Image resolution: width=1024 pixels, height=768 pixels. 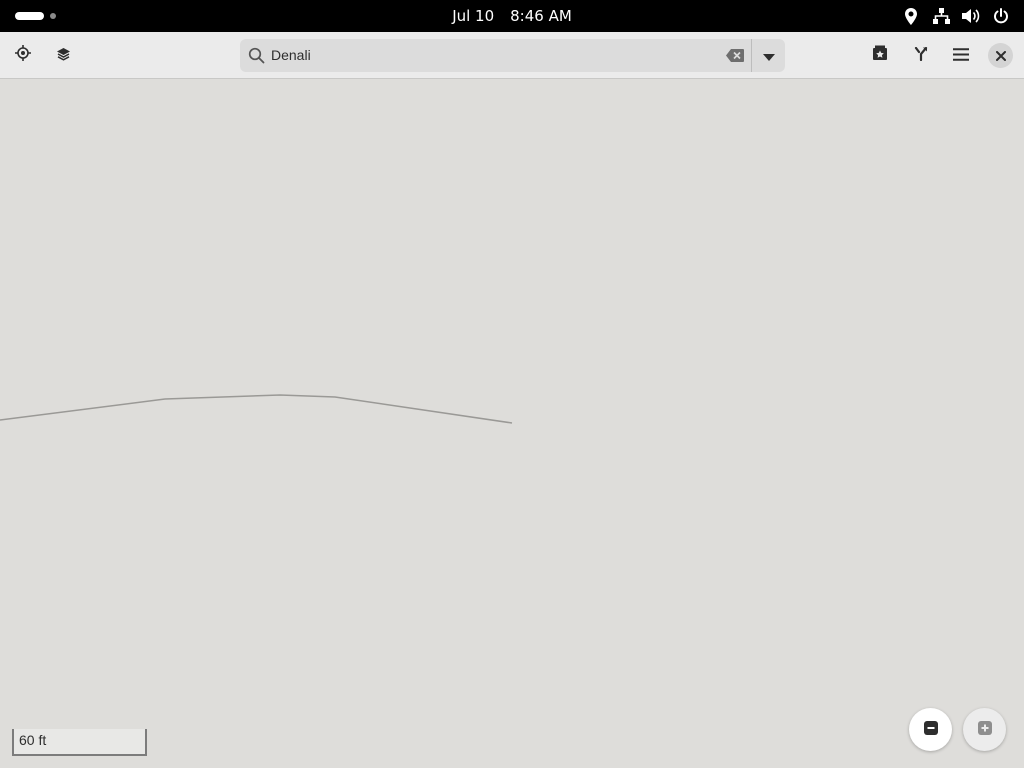 I want to click on main-menu-button, so click(x=961, y=55).